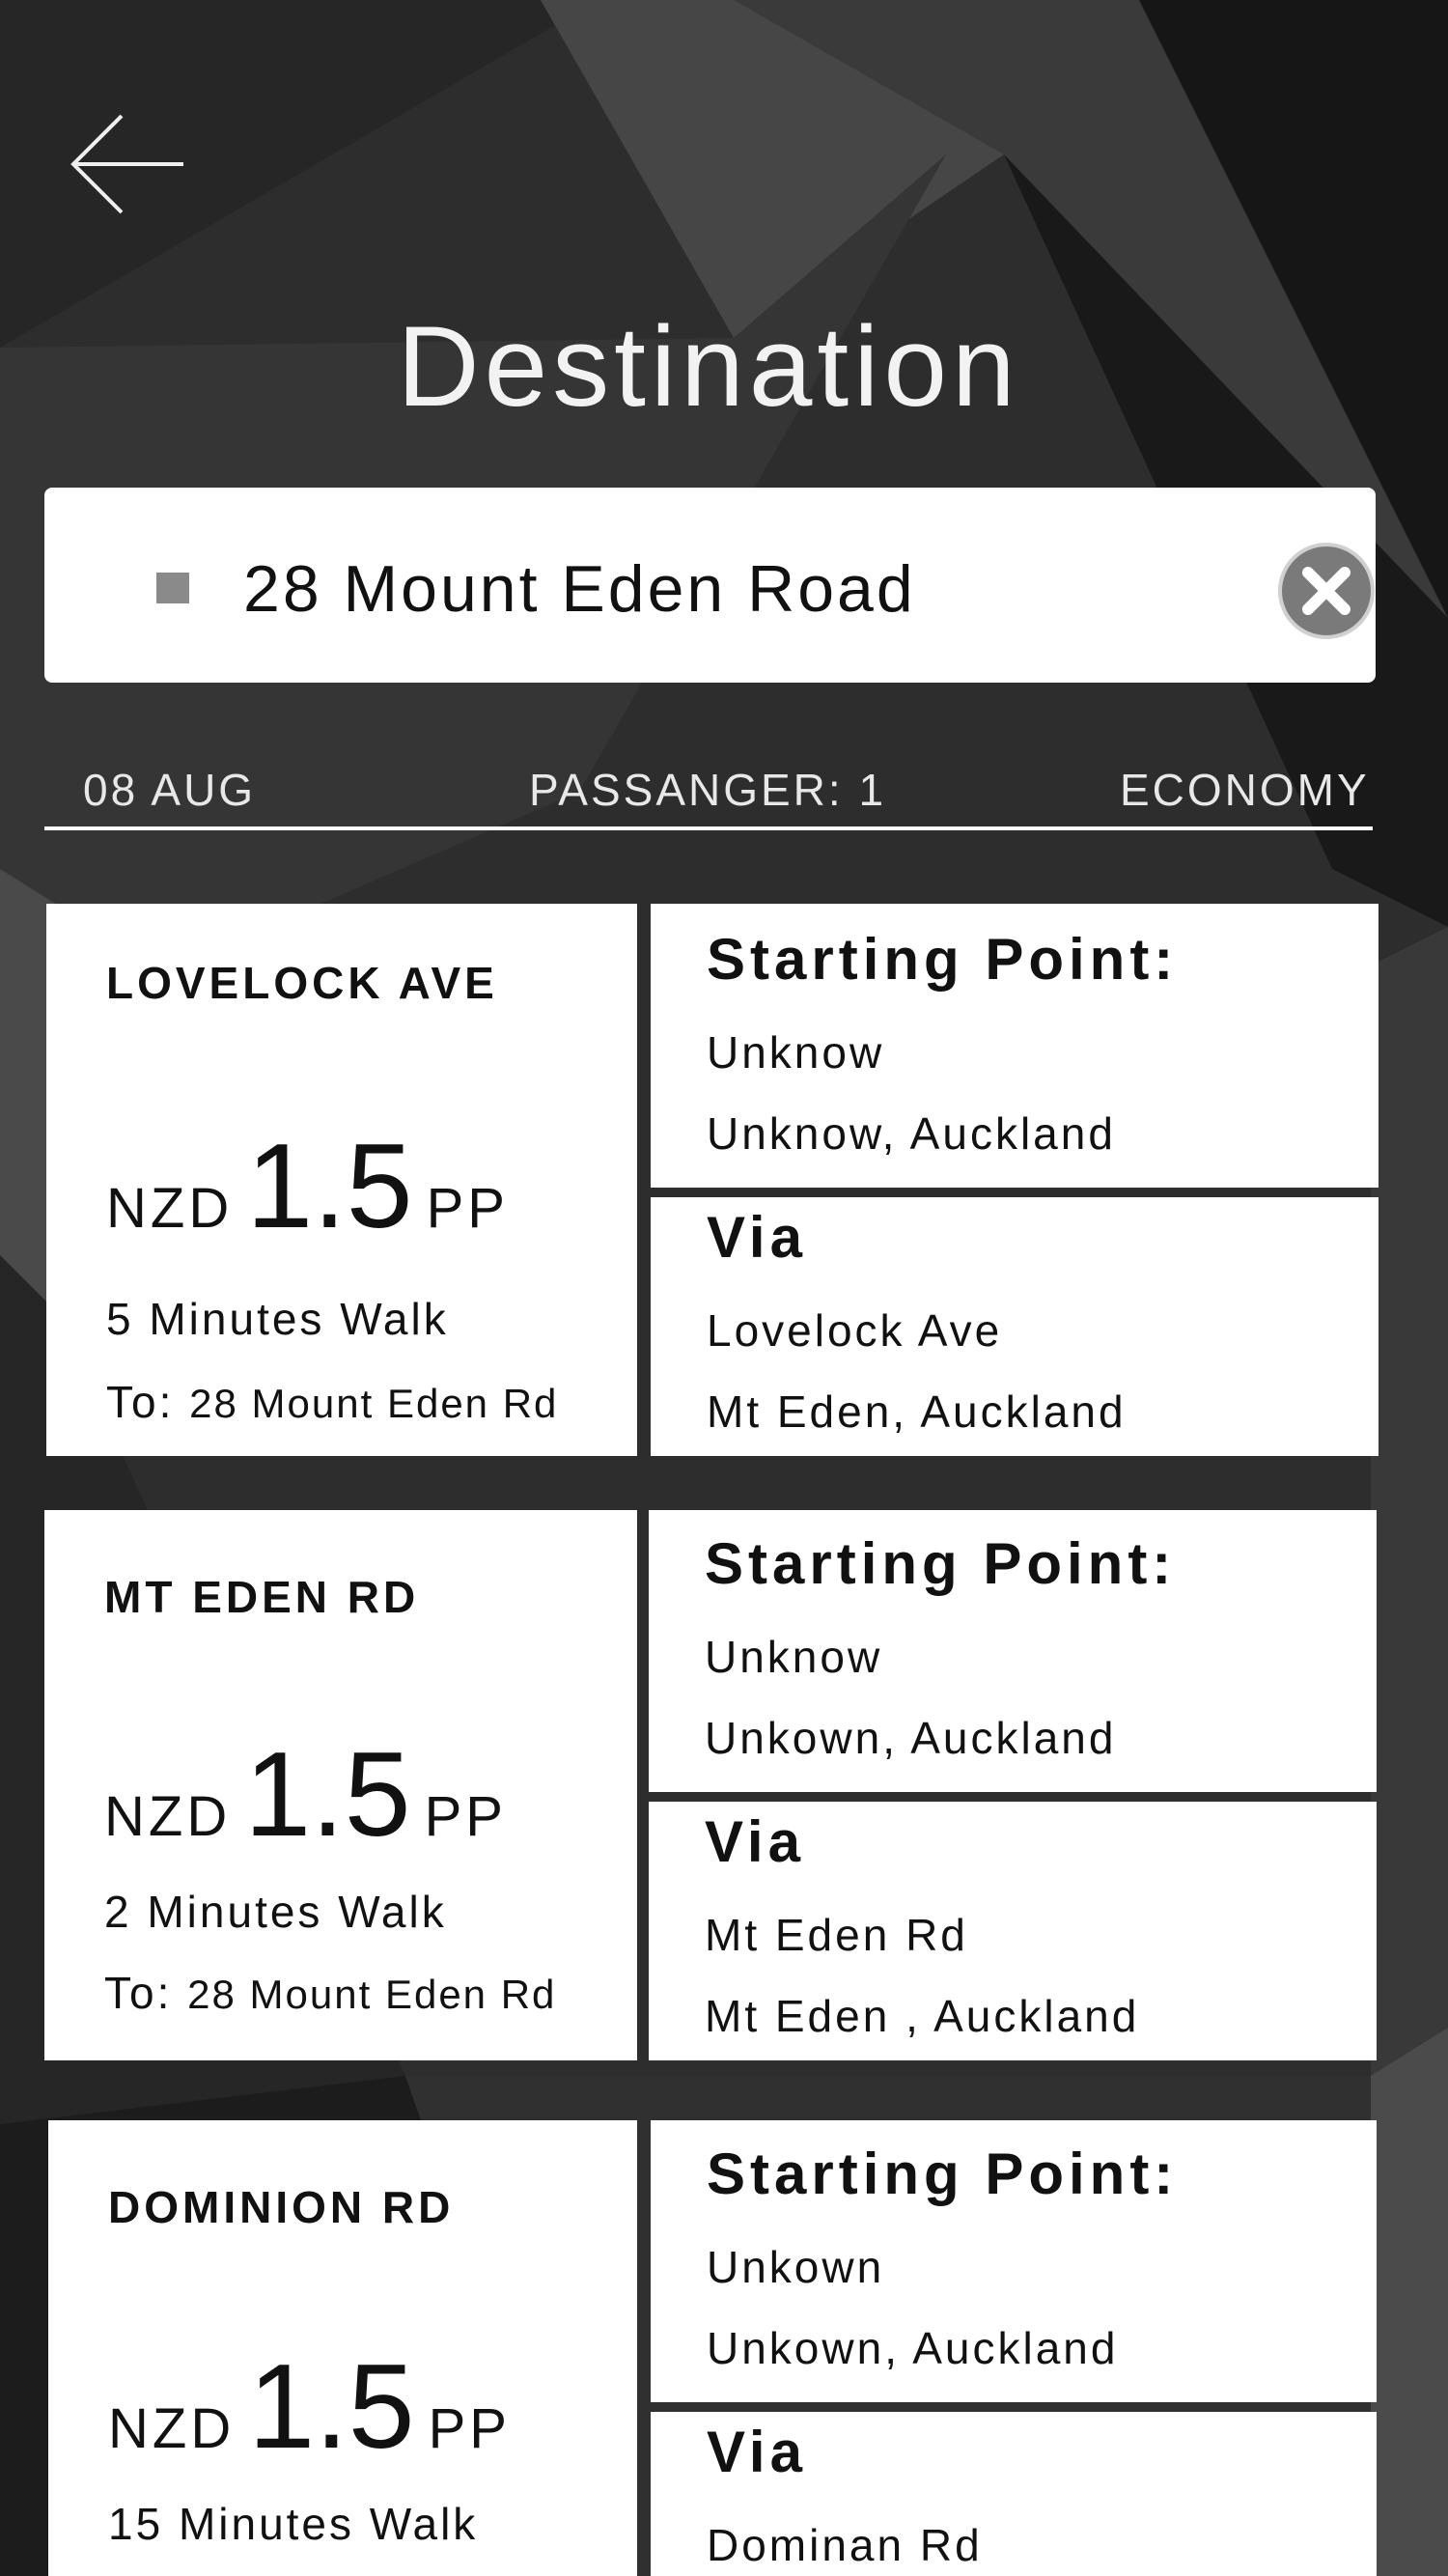 The height and width of the screenshot is (2576, 1448). What do you see at coordinates (1013, 1931) in the screenshot?
I see `via-panel: Via Mt Eden Rd Mt Eden , Auckland` at bounding box center [1013, 1931].